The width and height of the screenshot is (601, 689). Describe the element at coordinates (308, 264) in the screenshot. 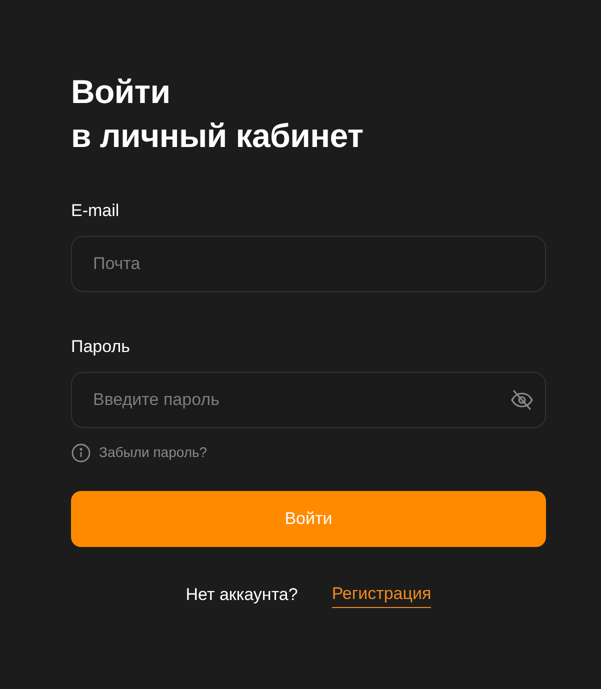

I see `email-field: Почта` at that location.